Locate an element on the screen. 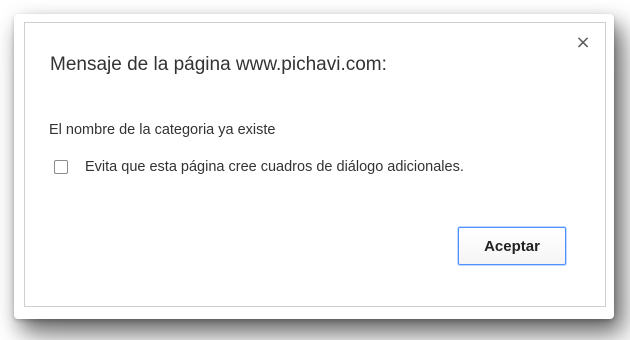 This screenshot has height=340, width=630. close-icon: × is located at coordinates (583, 43).